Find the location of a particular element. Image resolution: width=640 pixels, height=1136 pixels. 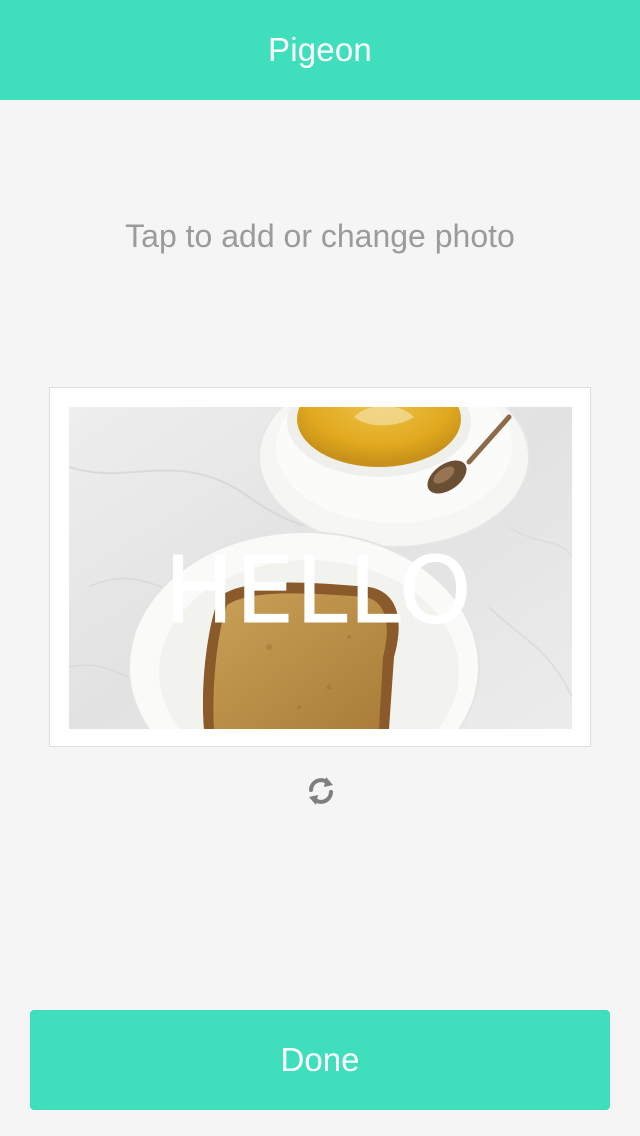

navigation-bar: Pigeon is located at coordinates (320, 50).